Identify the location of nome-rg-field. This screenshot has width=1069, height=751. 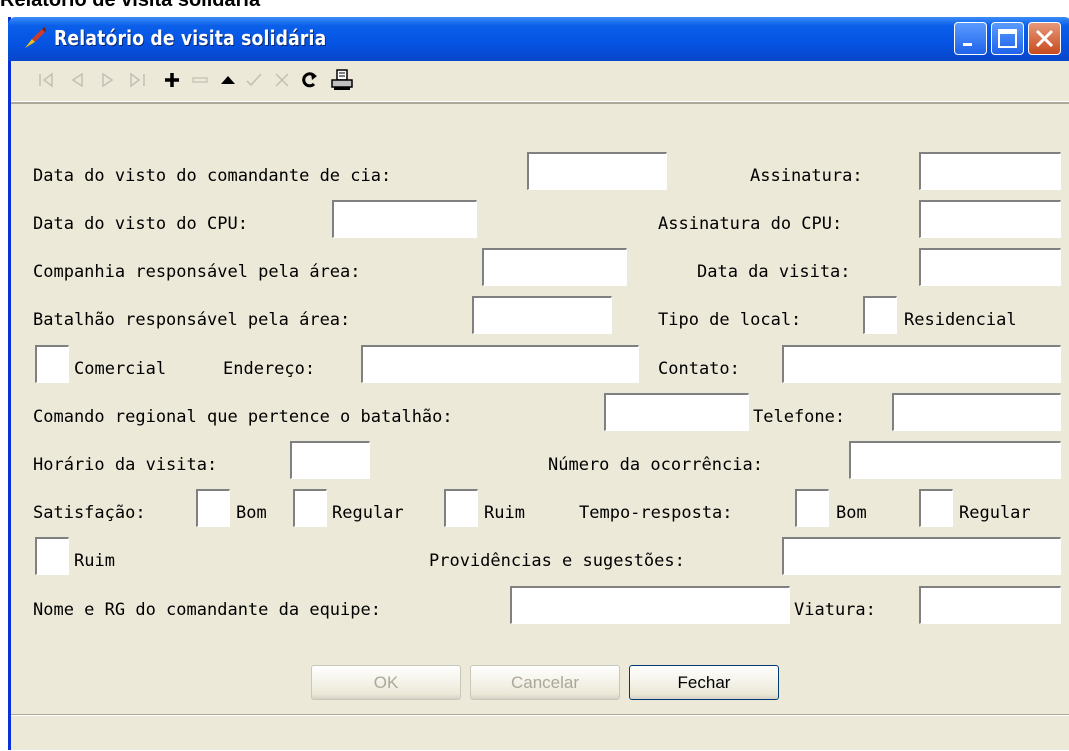
(650, 605).